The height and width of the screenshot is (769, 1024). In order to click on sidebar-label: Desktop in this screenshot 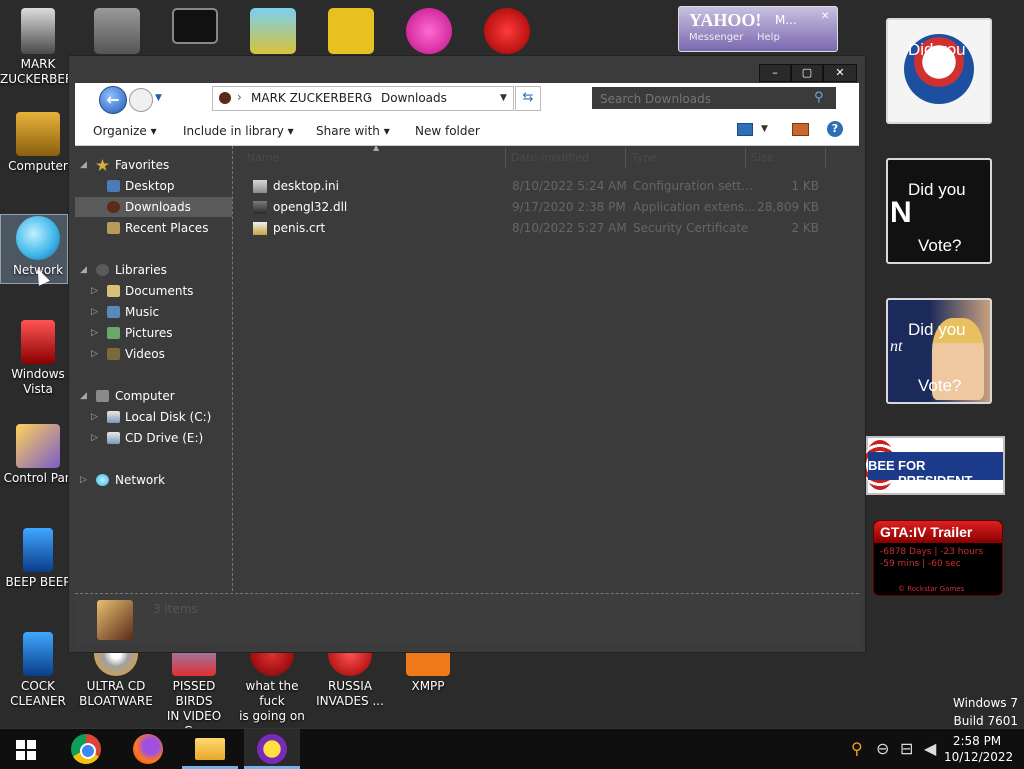, I will do `click(150, 186)`.